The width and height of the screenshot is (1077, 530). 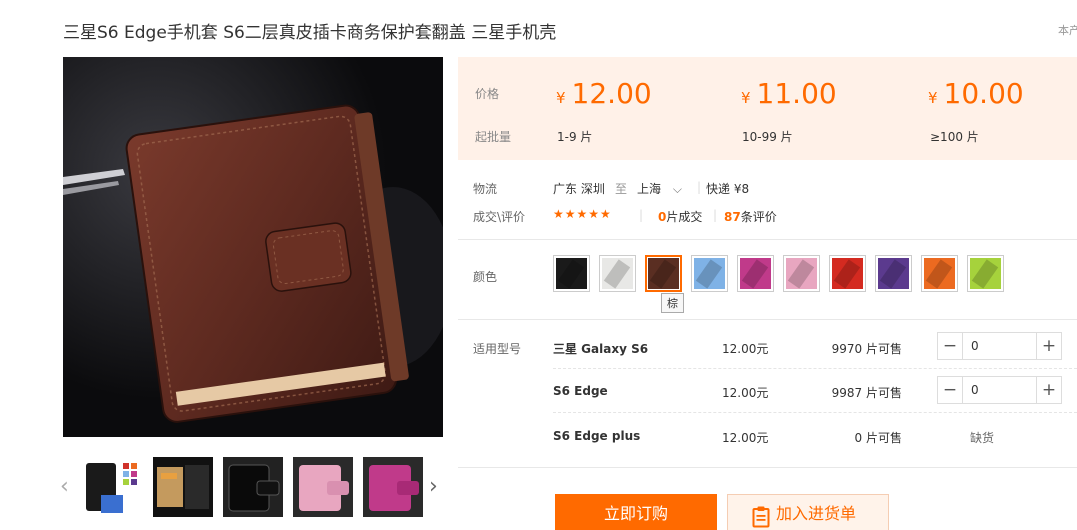 I want to click on clipboard-icon, so click(x=761, y=517).